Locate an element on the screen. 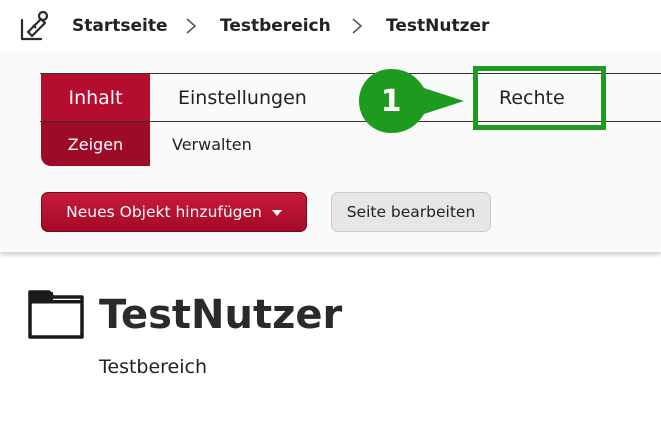 The image size is (661, 427). tab-einstellungen: Einstellungen is located at coordinates (242, 97).